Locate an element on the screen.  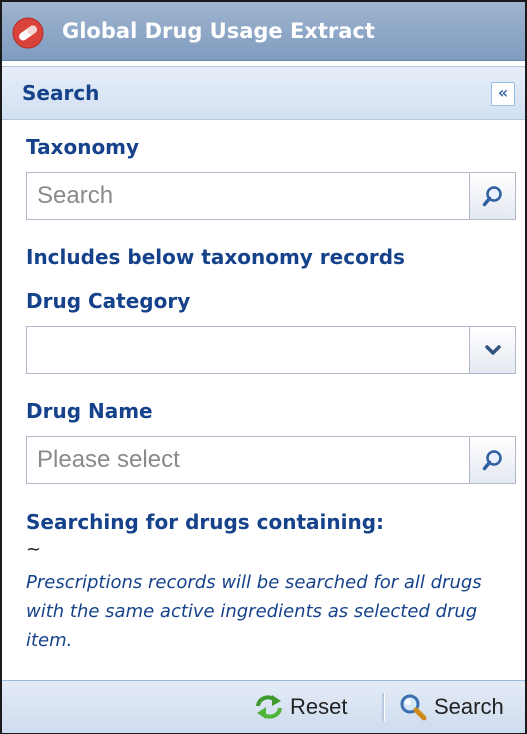
drug-category-input is located at coordinates (242, 350).